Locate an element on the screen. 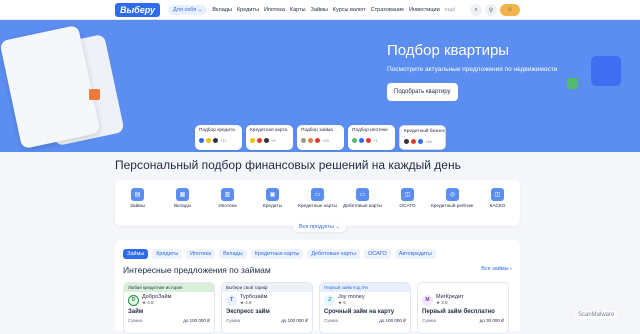 The width and height of the screenshot is (640, 334). nav-insurance: Страхование is located at coordinates (387, 10).